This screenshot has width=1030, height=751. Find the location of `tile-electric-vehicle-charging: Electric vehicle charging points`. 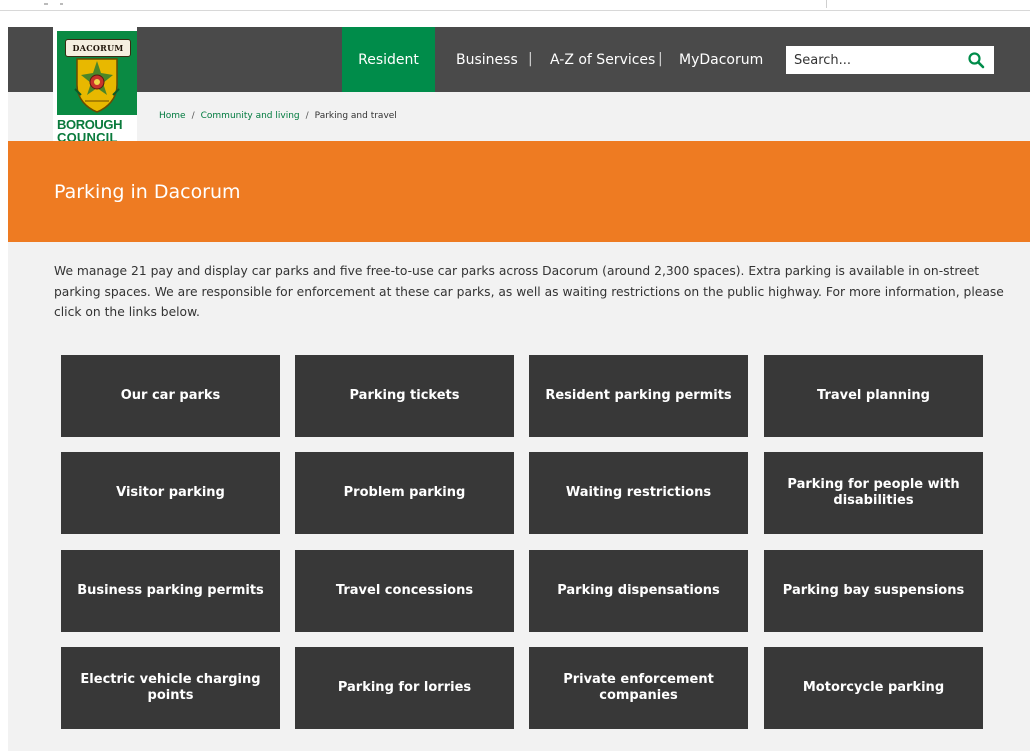

tile-electric-vehicle-charging: Electric vehicle charging points is located at coordinates (170, 688).